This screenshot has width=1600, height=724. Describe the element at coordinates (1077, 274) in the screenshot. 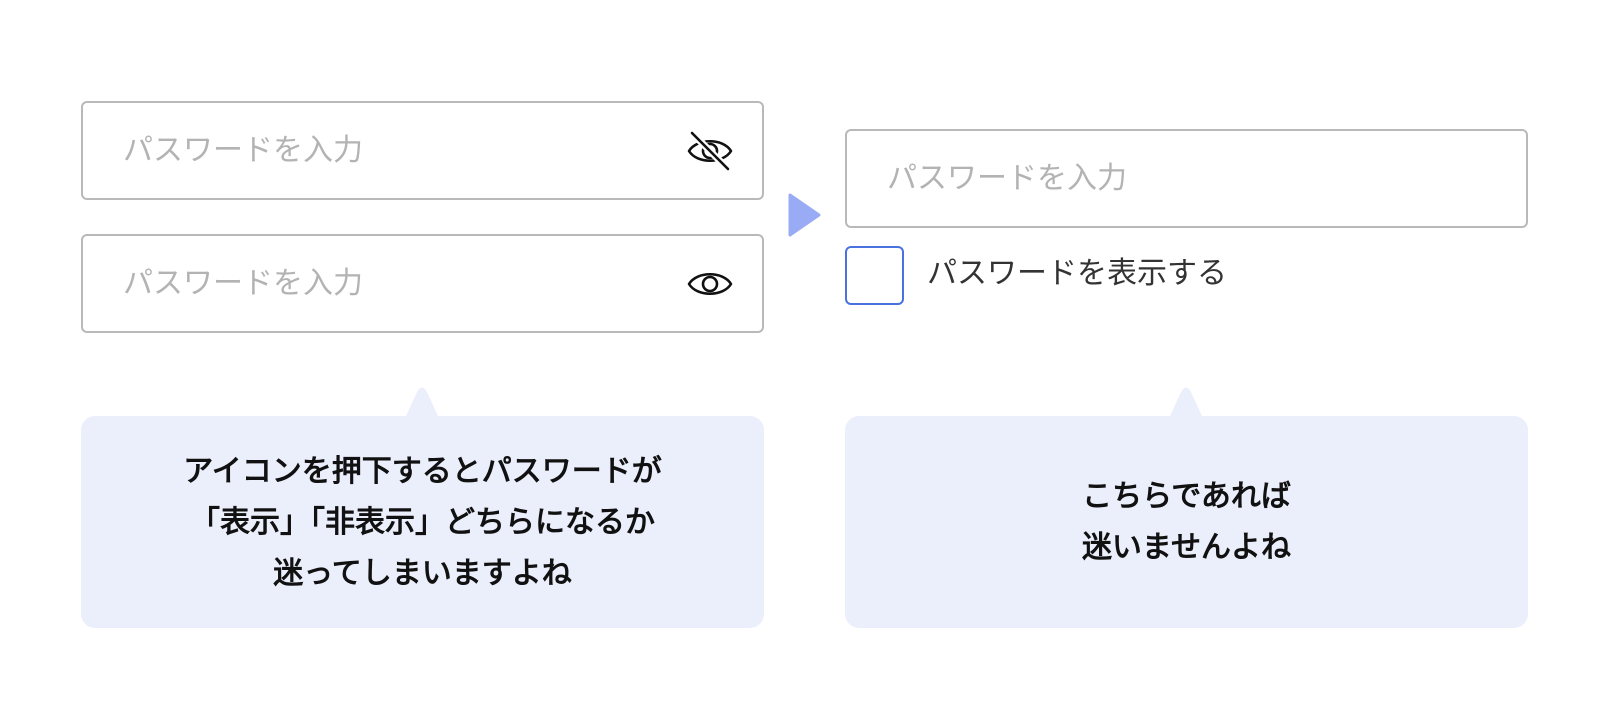

I see `show-password-label: パスワードを表示する` at that location.